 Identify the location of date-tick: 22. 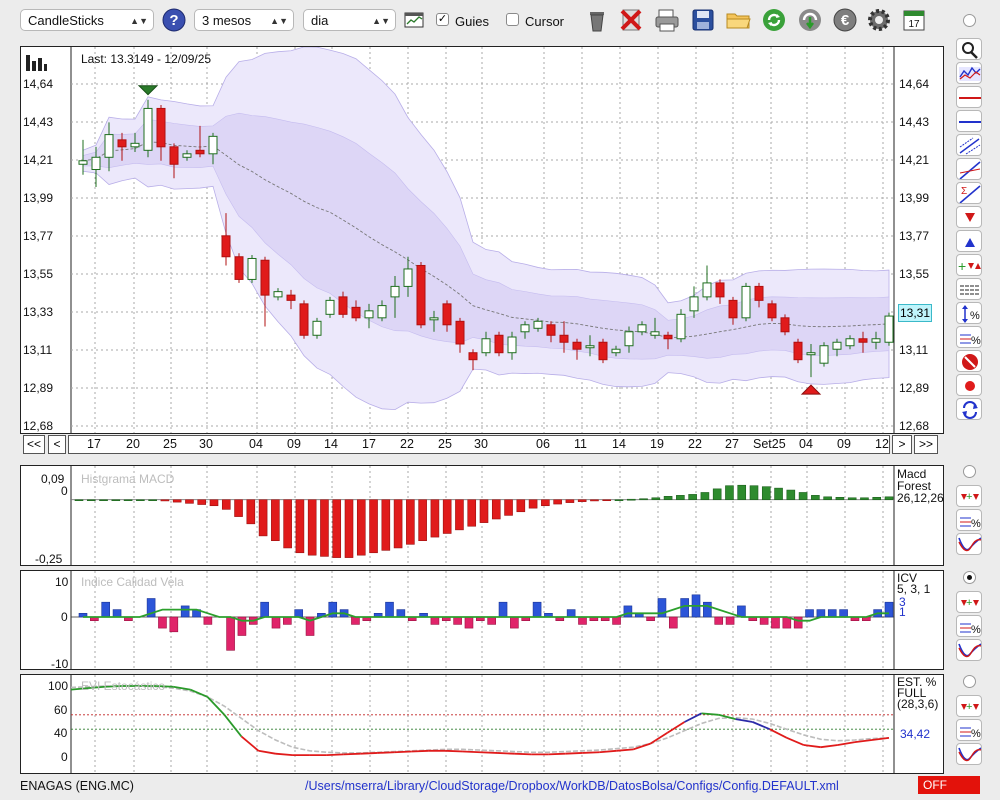
(407, 444).